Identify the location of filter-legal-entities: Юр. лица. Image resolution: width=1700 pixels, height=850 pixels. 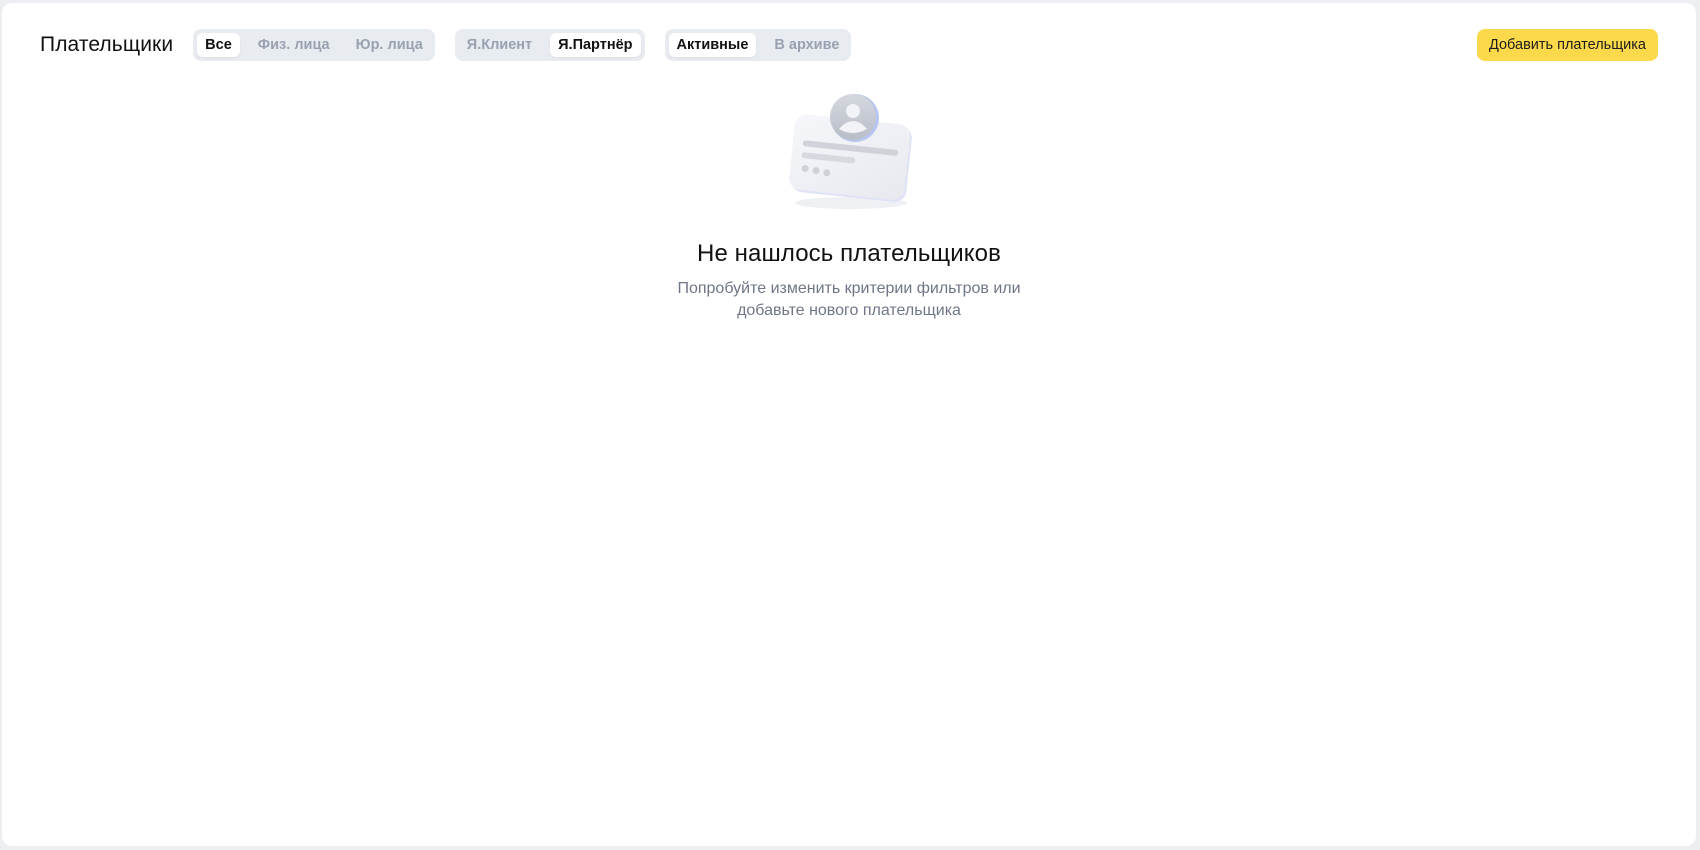
(389, 45).